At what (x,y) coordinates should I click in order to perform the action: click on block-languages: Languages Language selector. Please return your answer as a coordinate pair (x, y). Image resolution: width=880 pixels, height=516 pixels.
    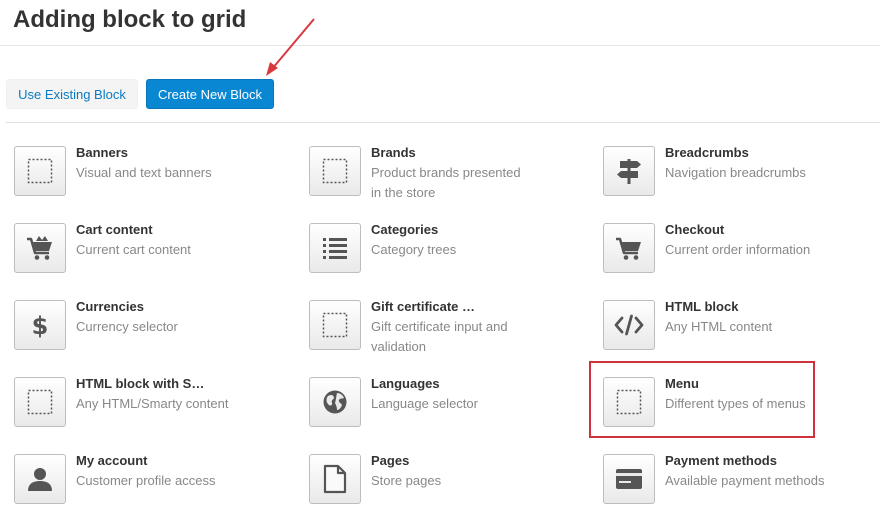
    Looking at the image, I should click on (420, 401).